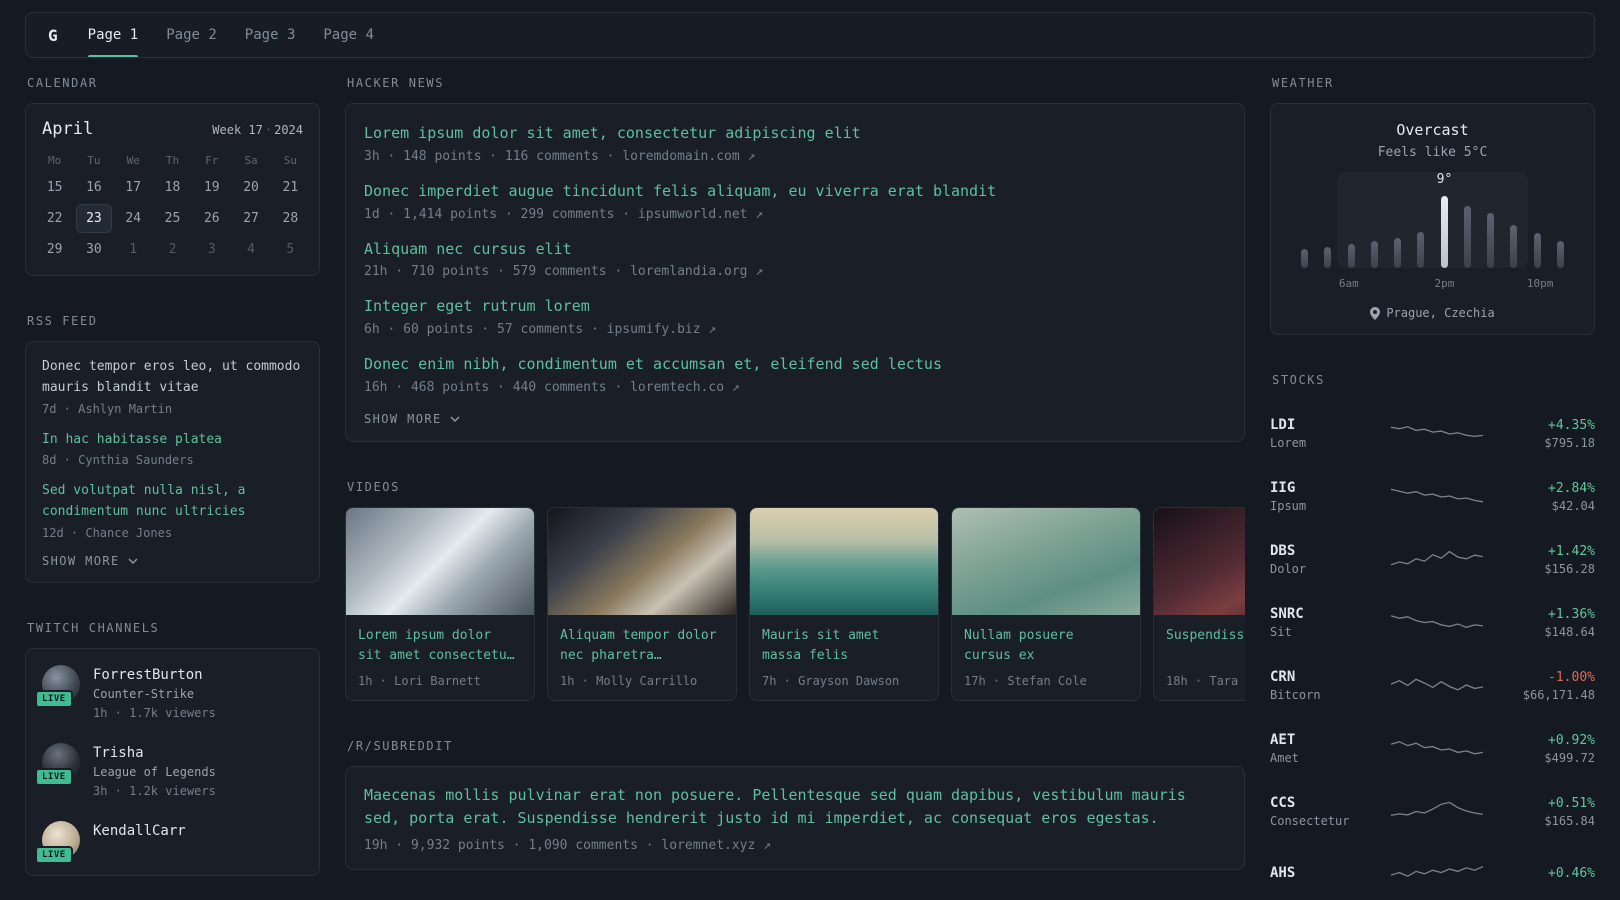 This screenshot has height=900, width=1620. I want to click on calendar-day-header: Sa, so click(251, 160).